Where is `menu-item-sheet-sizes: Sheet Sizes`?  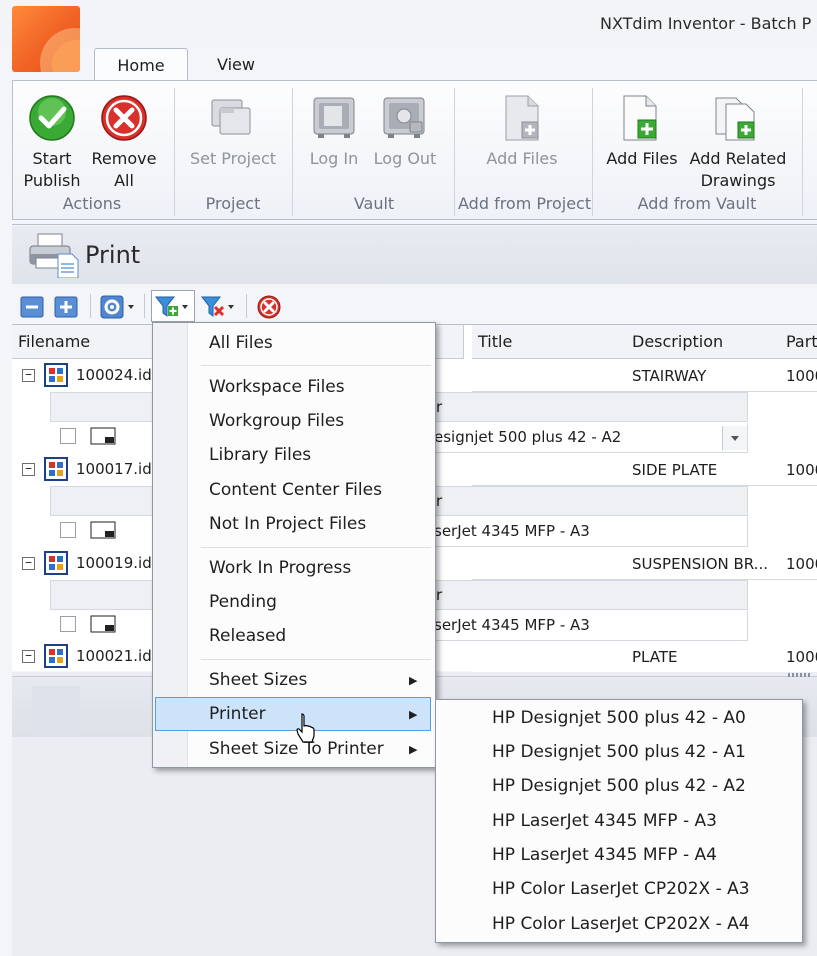
menu-item-sheet-sizes: Sheet Sizes is located at coordinates (258, 680).